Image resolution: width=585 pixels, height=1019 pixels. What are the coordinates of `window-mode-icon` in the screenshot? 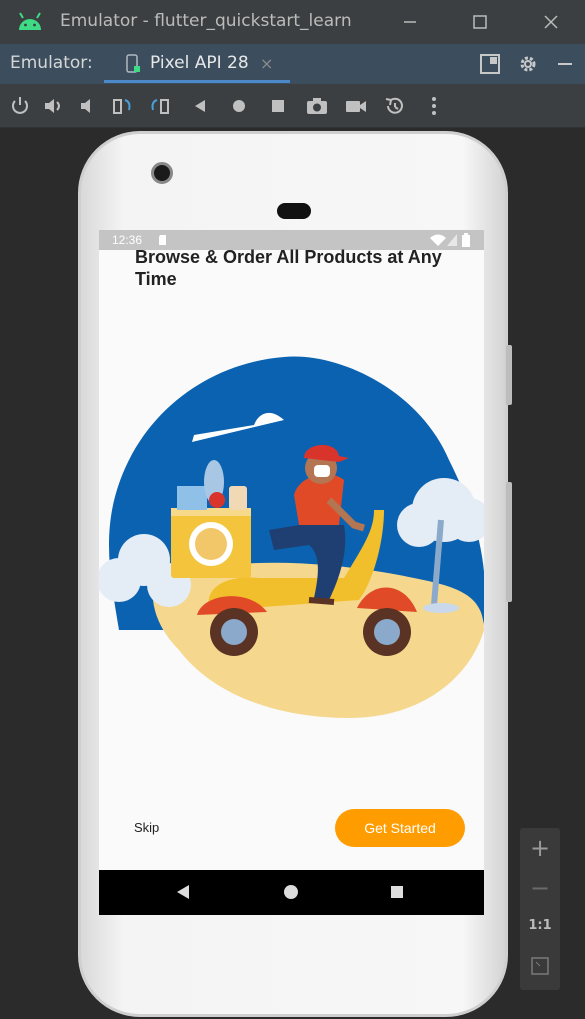 It's located at (490, 64).